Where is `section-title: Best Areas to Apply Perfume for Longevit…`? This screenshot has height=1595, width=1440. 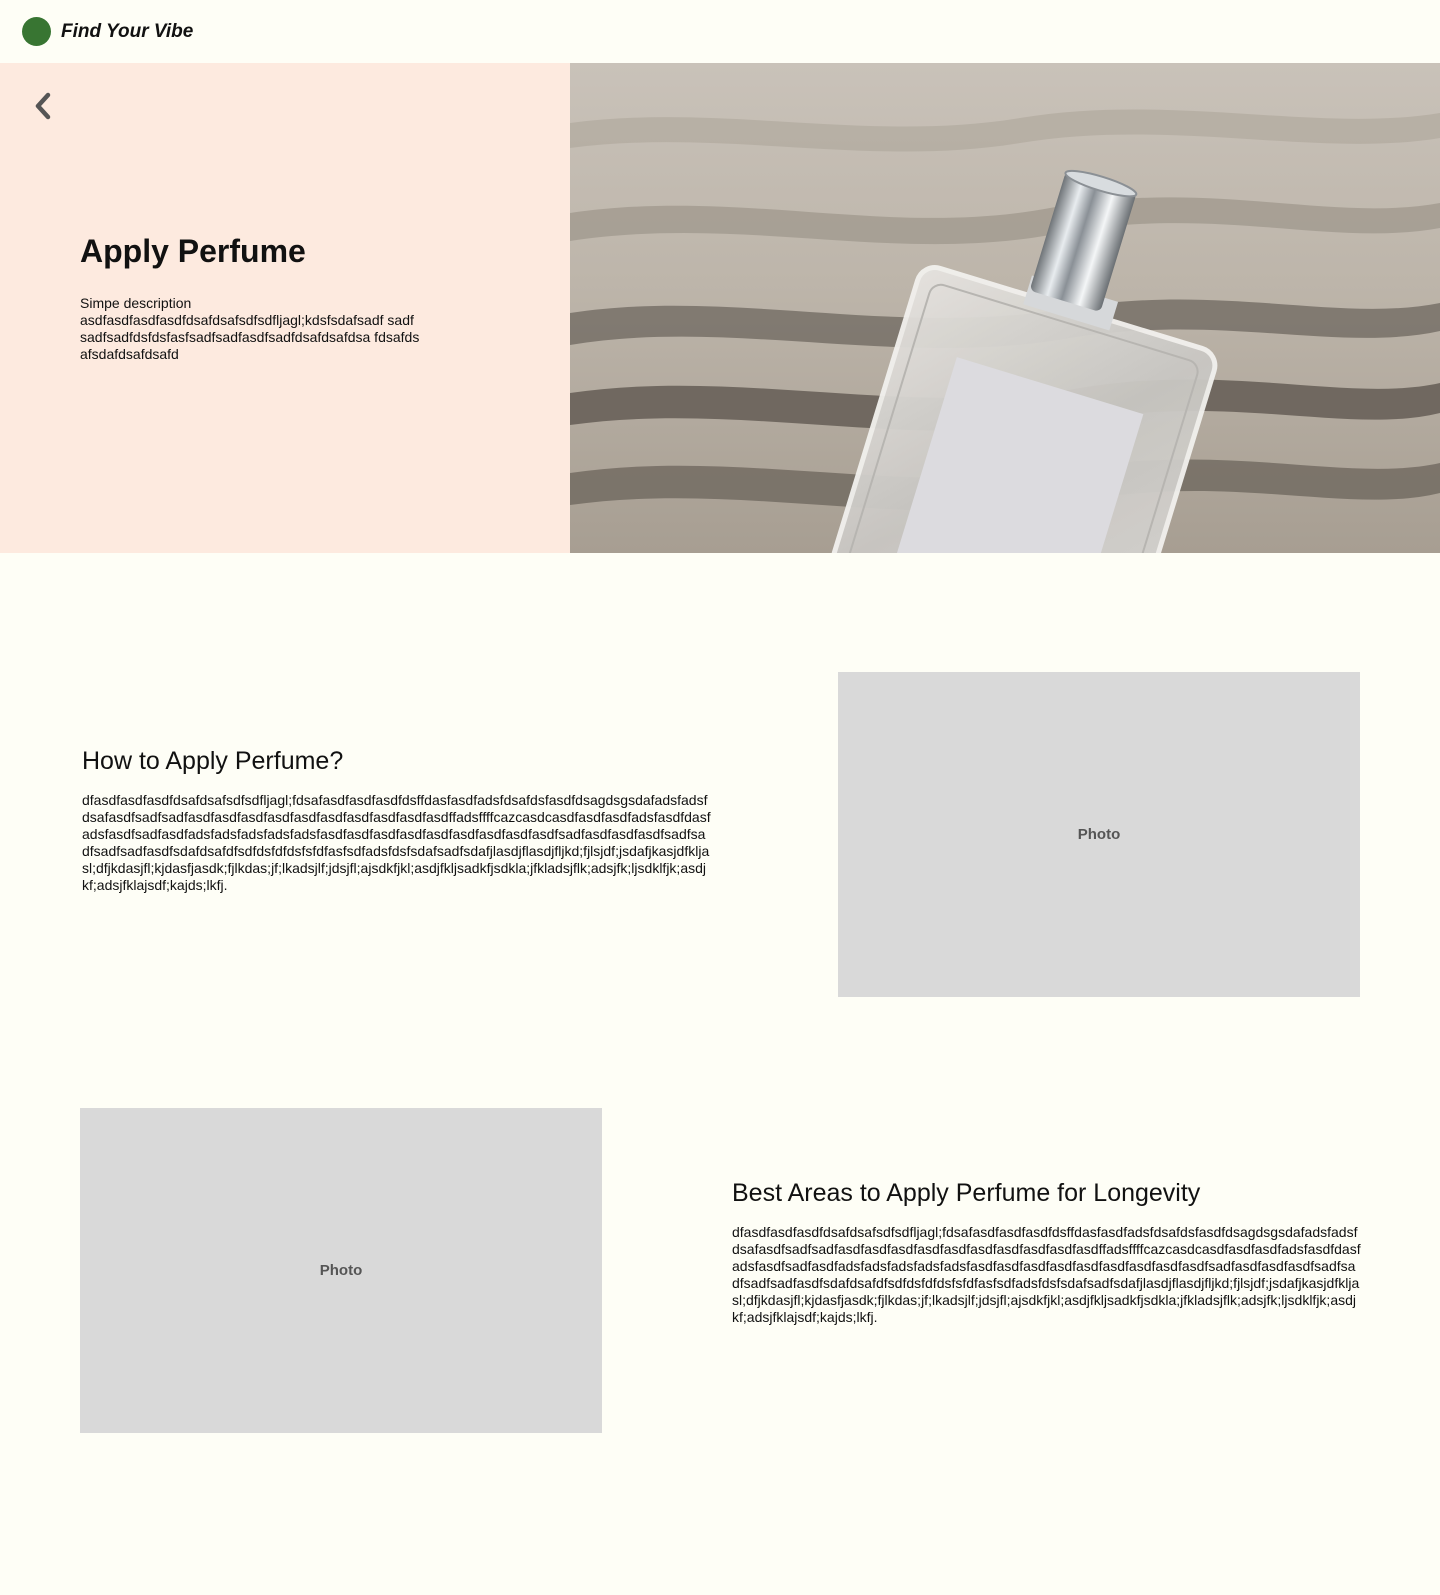 section-title: Best Areas to Apply Perfume for Longevit… is located at coordinates (966, 1193).